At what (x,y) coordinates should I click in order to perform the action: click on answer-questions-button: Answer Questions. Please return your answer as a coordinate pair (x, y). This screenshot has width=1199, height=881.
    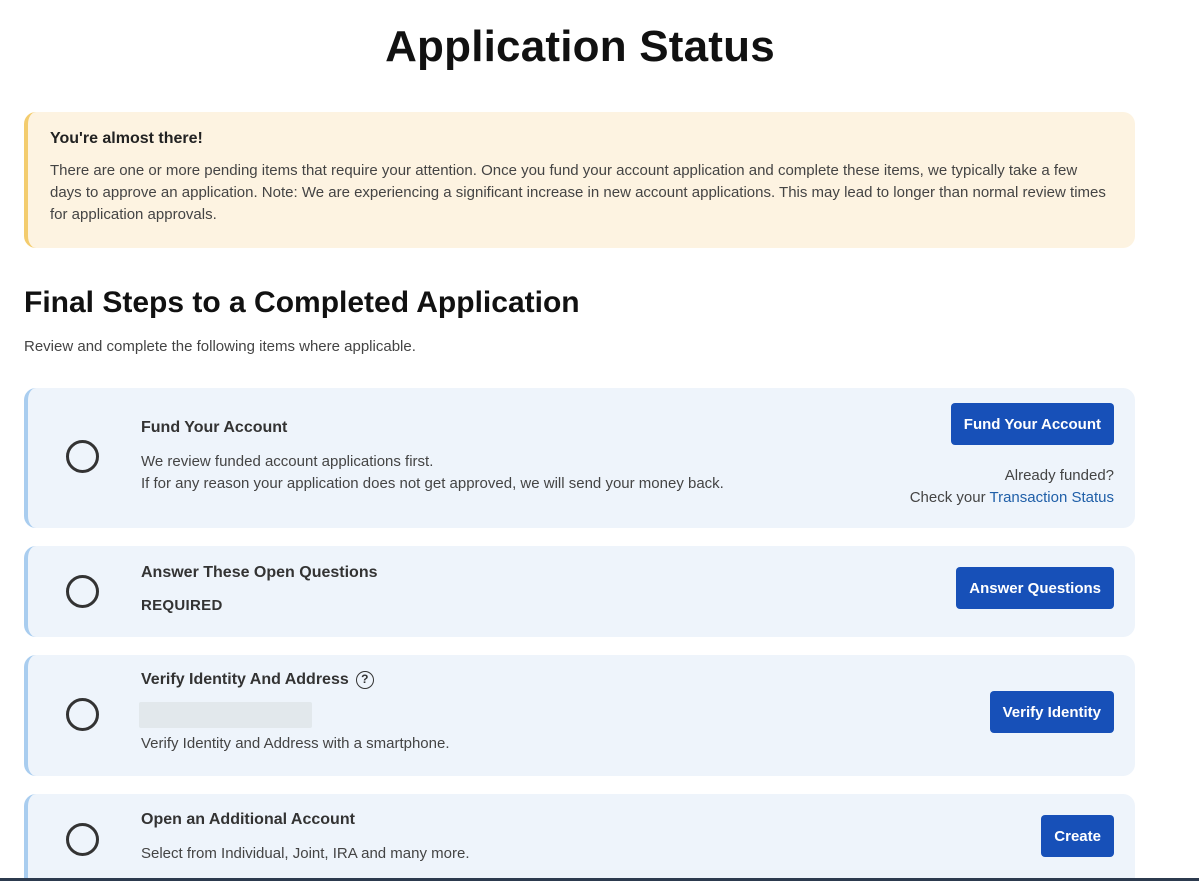
    Looking at the image, I should click on (1035, 588).